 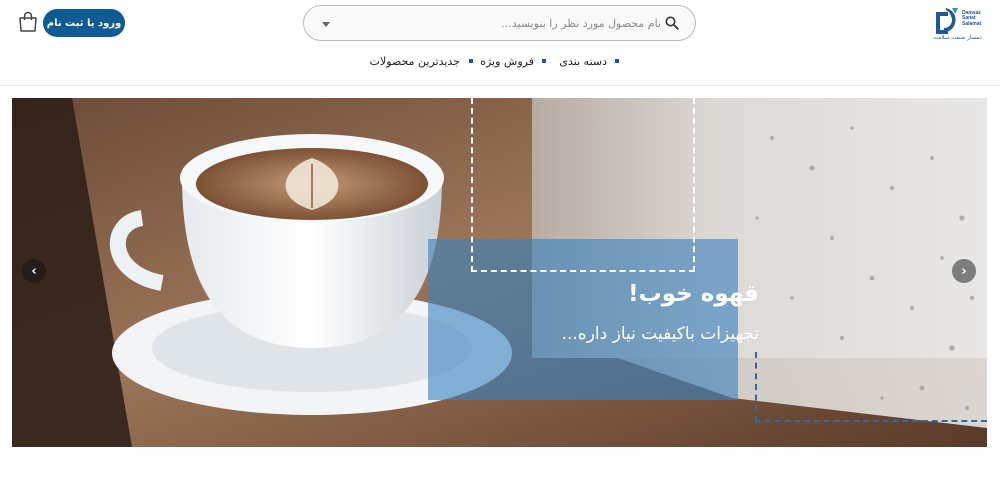 What do you see at coordinates (964, 271) in the screenshot?
I see `chevron-right-icon: ›` at bounding box center [964, 271].